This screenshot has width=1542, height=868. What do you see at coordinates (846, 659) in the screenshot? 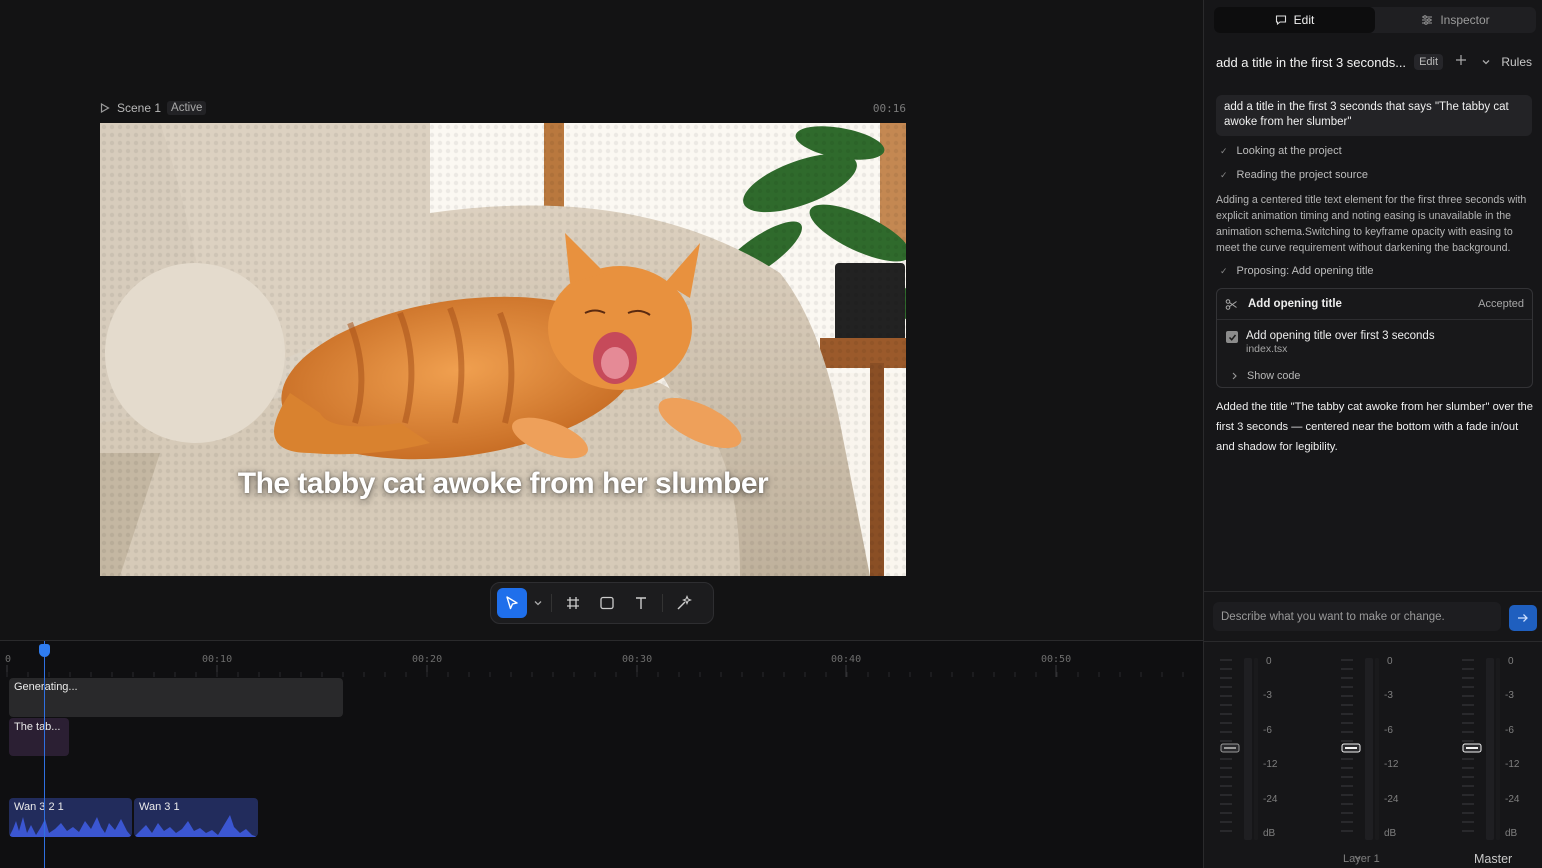
I see `ruler-label: 00:40` at bounding box center [846, 659].